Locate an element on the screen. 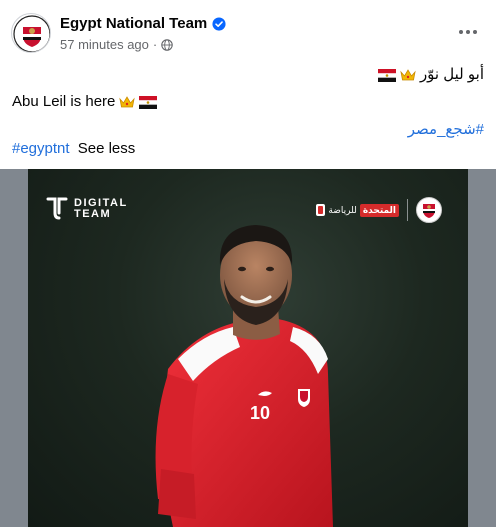  efa-crest-icon is located at coordinates (429, 211).